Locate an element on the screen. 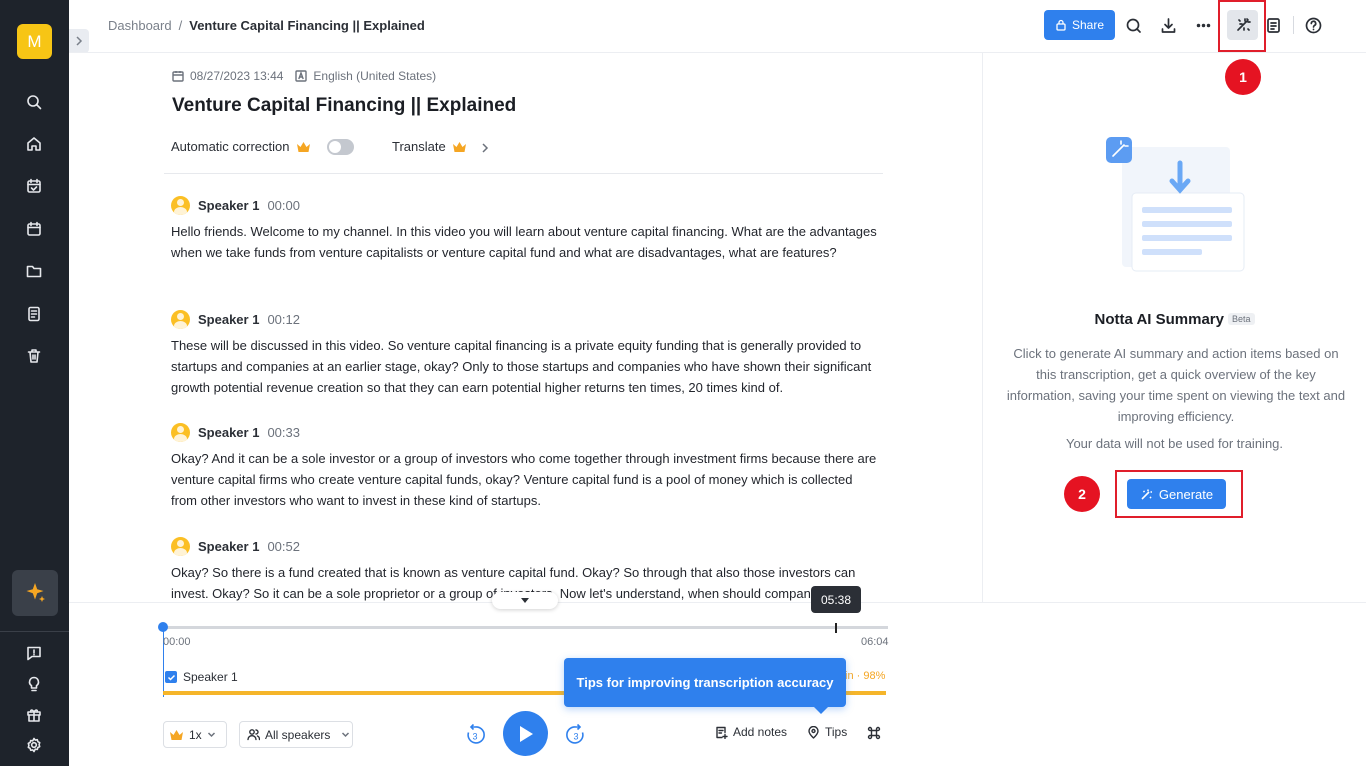 This screenshot has height=766, width=1366. sparkle-icon is located at coordinates (35, 592).